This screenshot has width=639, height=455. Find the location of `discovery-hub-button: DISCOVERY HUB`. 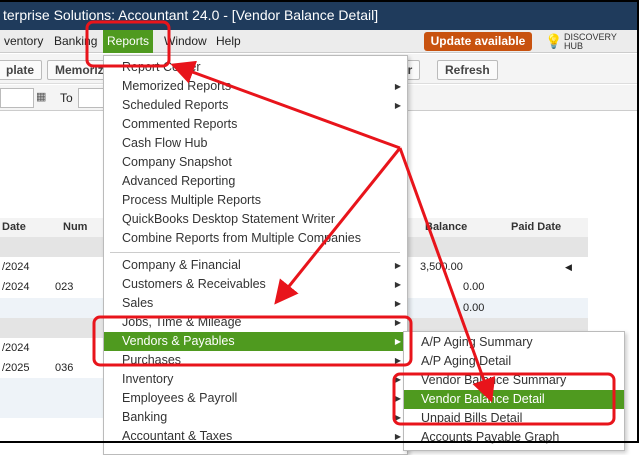

discovery-hub-button: DISCOVERY HUB is located at coordinates (587, 41).